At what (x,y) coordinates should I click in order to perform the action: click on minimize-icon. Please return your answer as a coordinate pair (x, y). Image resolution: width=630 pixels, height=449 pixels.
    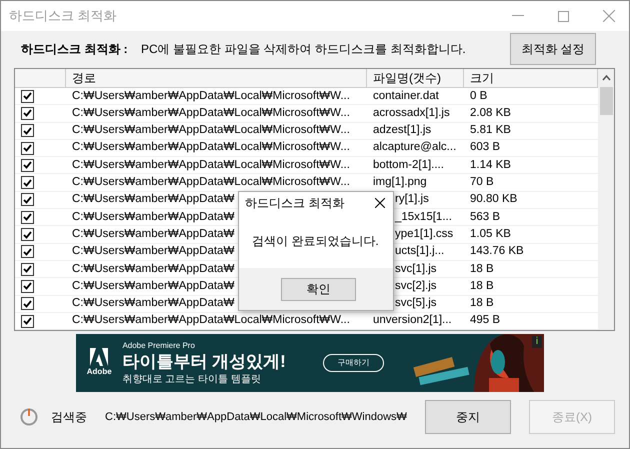
    Looking at the image, I should click on (518, 16).